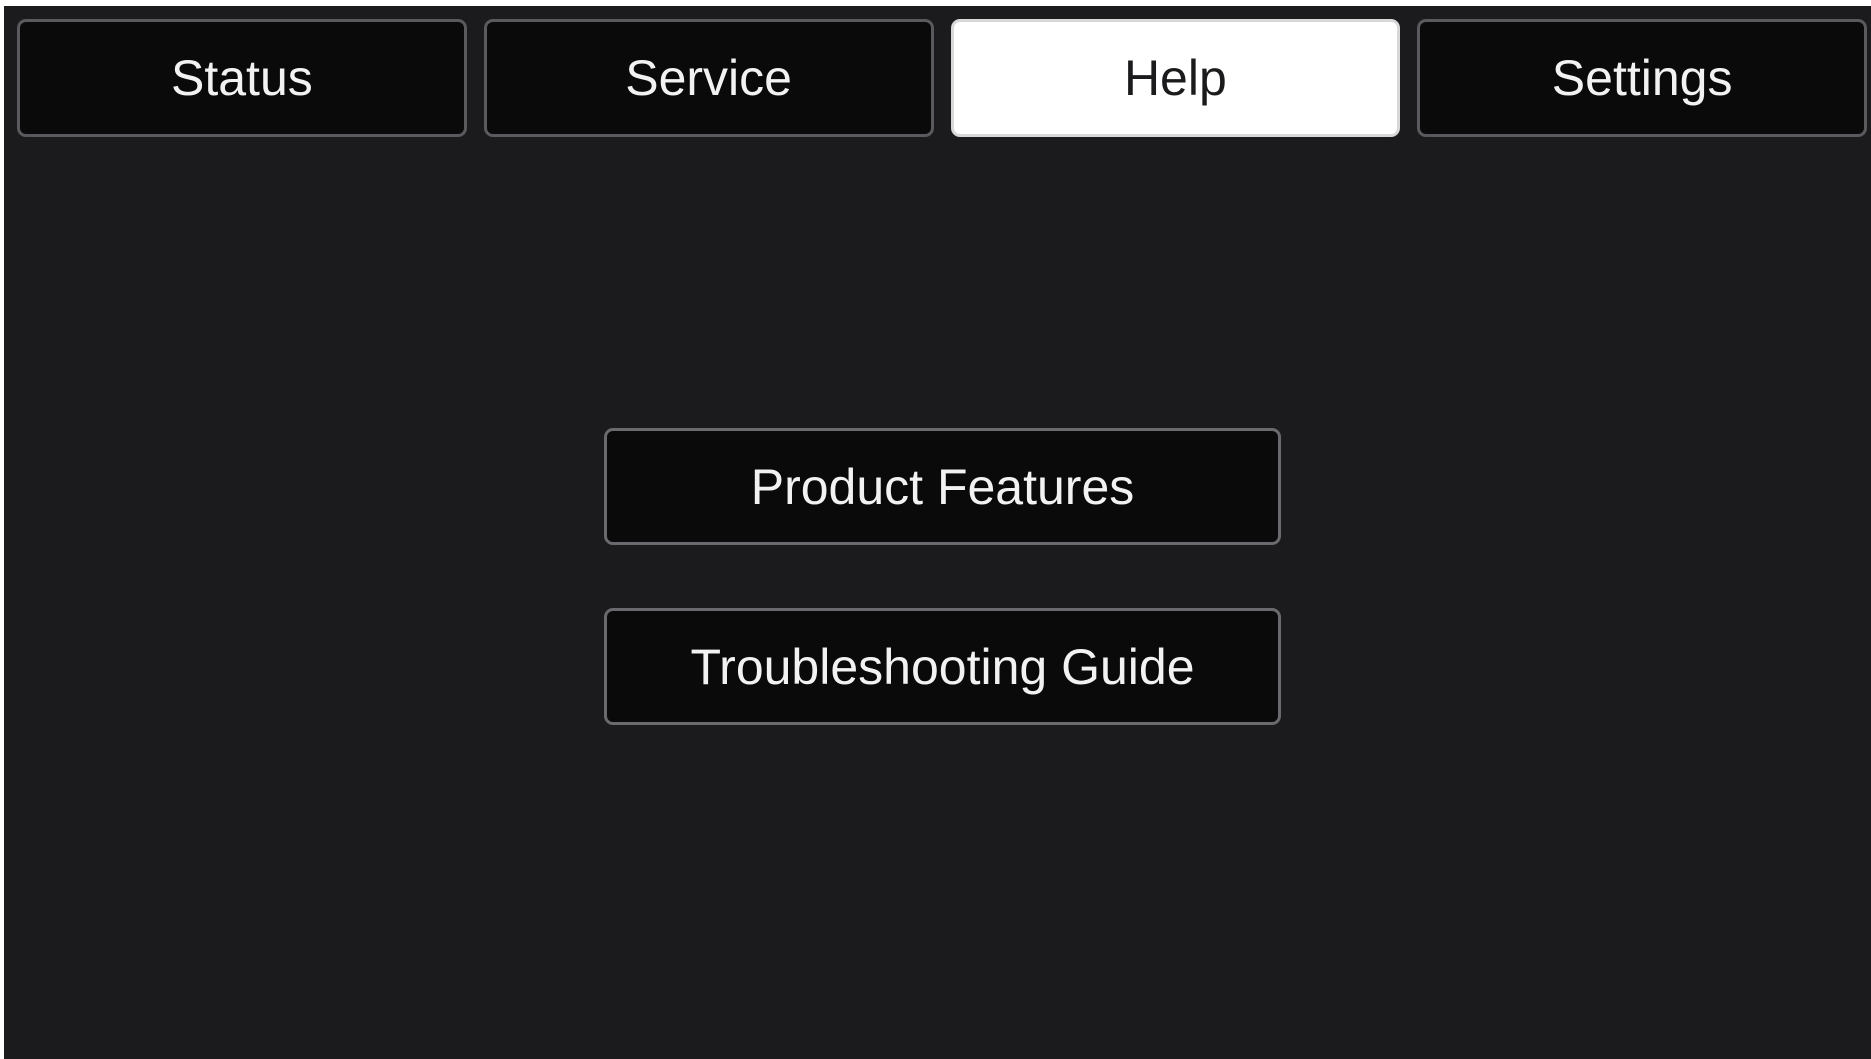  What do you see at coordinates (942, 486) in the screenshot?
I see `product-features-button: Product Features` at bounding box center [942, 486].